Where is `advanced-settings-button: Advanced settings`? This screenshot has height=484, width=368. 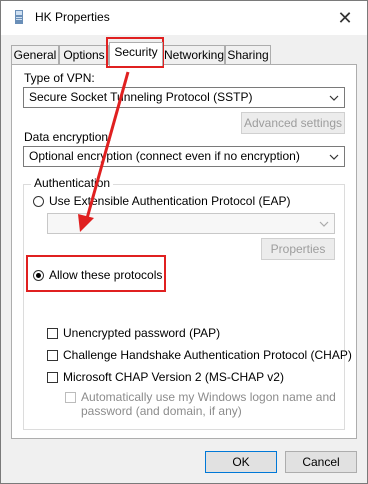
advanced-settings-button: Advanced settings is located at coordinates (293, 123).